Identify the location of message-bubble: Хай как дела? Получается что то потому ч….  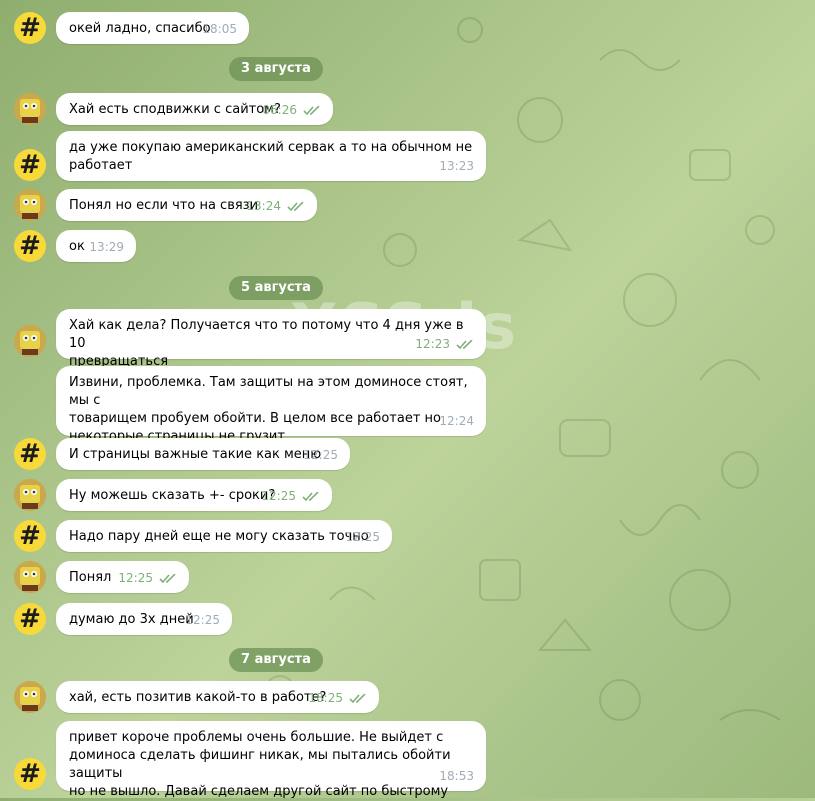
(271, 339).